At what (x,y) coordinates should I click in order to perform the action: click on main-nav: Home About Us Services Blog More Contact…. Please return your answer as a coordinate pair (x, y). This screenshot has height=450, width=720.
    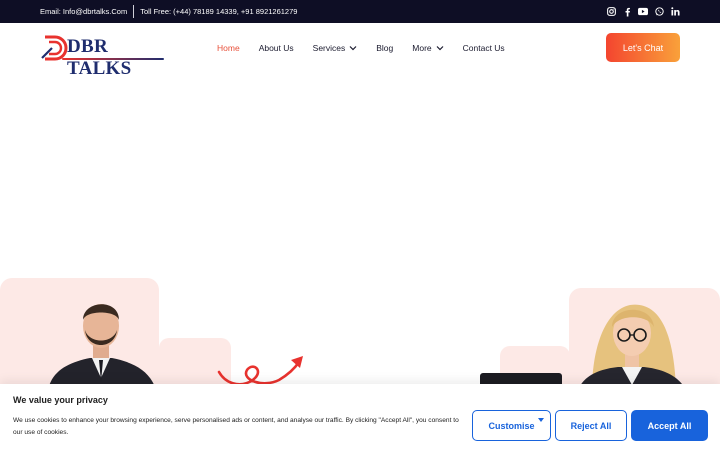
    Looking at the image, I should click on (370, 48).